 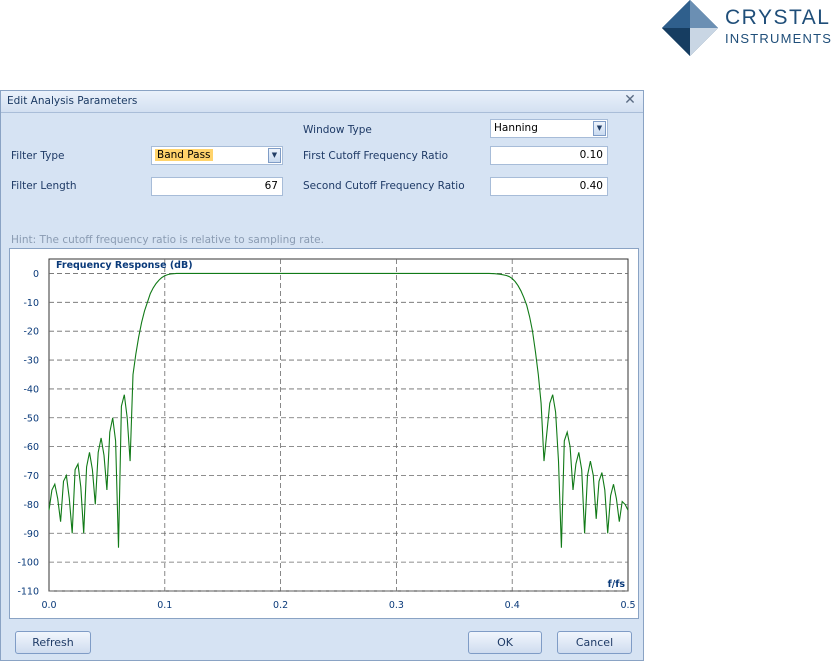 I want to click on y-tick-label: -110, so click(x=28, y=592).